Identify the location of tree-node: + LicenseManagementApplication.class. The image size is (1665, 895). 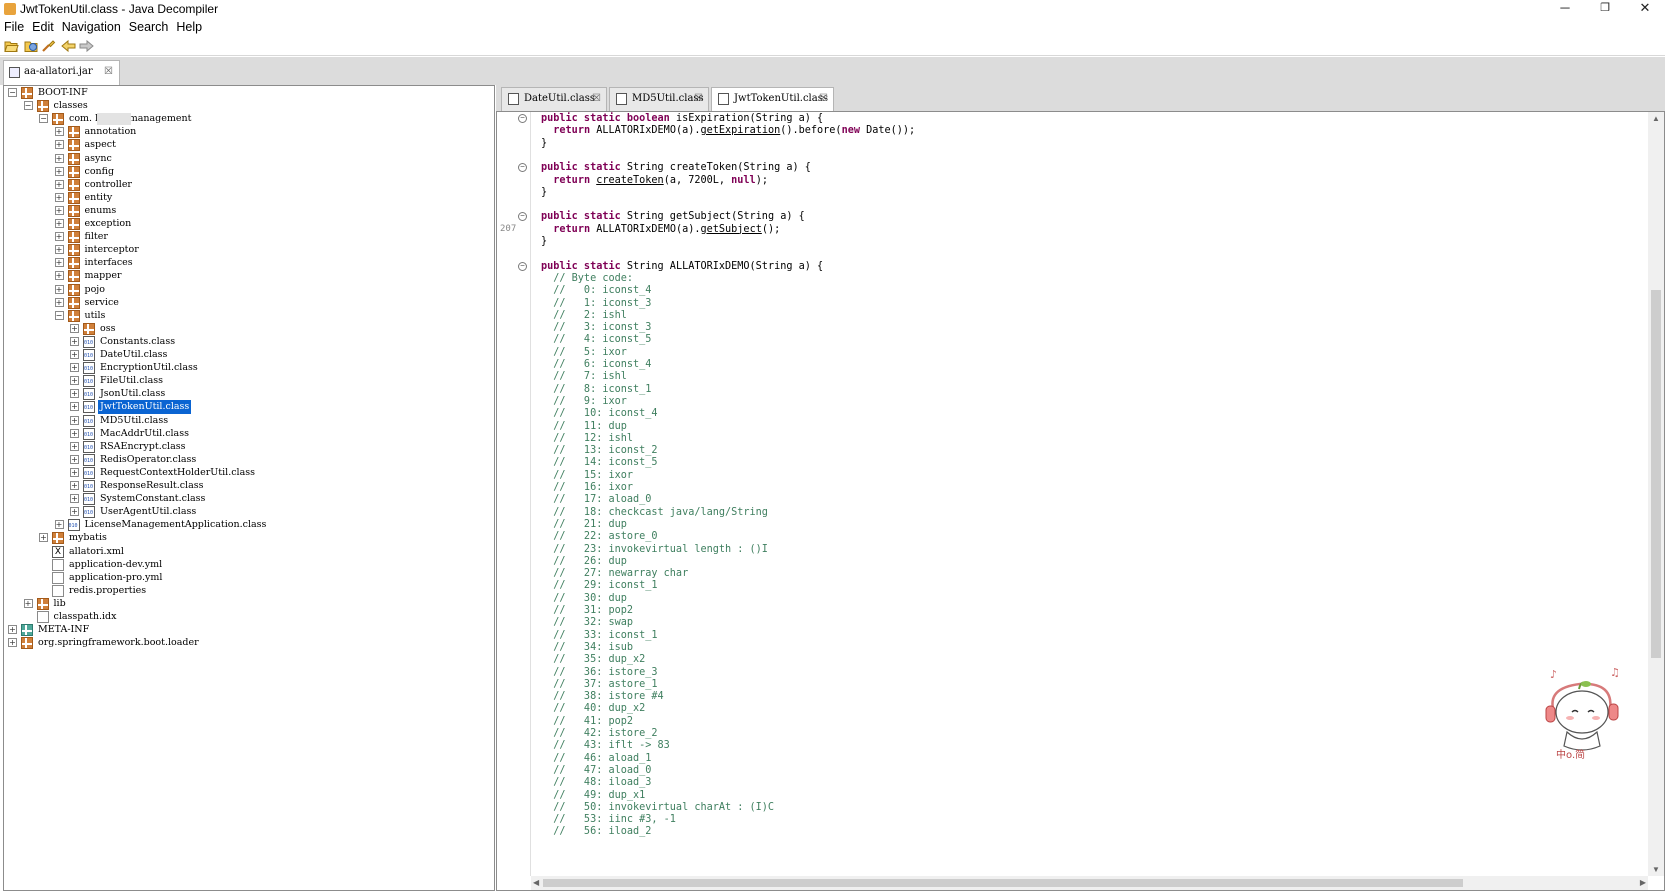
(249, 525).